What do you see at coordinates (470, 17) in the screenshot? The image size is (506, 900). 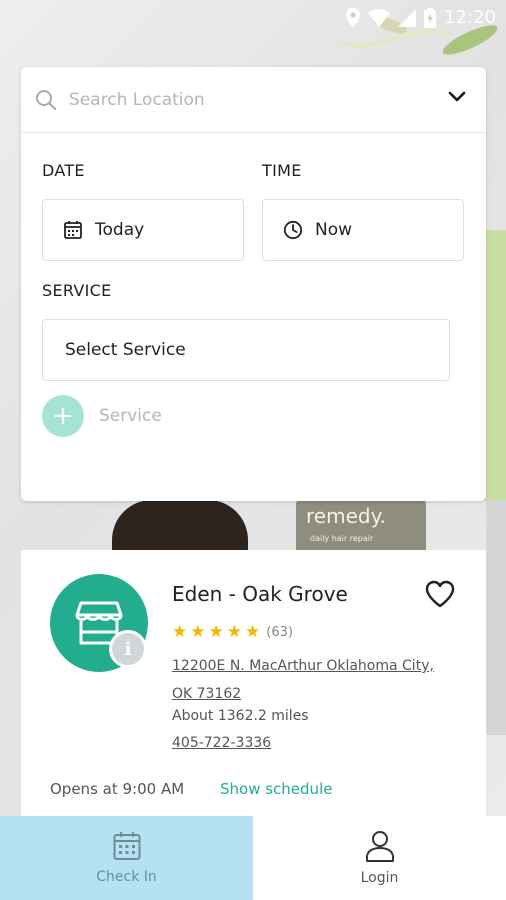 I see `clock: 12:20` at bounding box center [470, 17].